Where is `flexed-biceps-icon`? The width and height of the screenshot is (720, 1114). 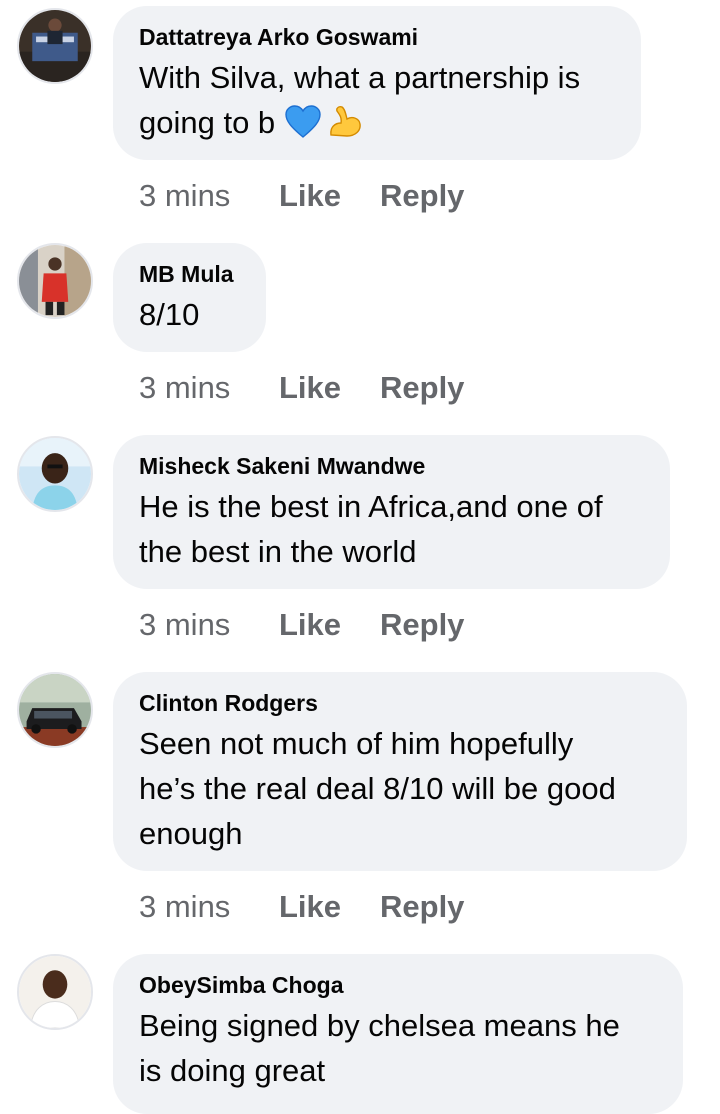 flexed-biceps-icon is located at coordinates (345, 121).